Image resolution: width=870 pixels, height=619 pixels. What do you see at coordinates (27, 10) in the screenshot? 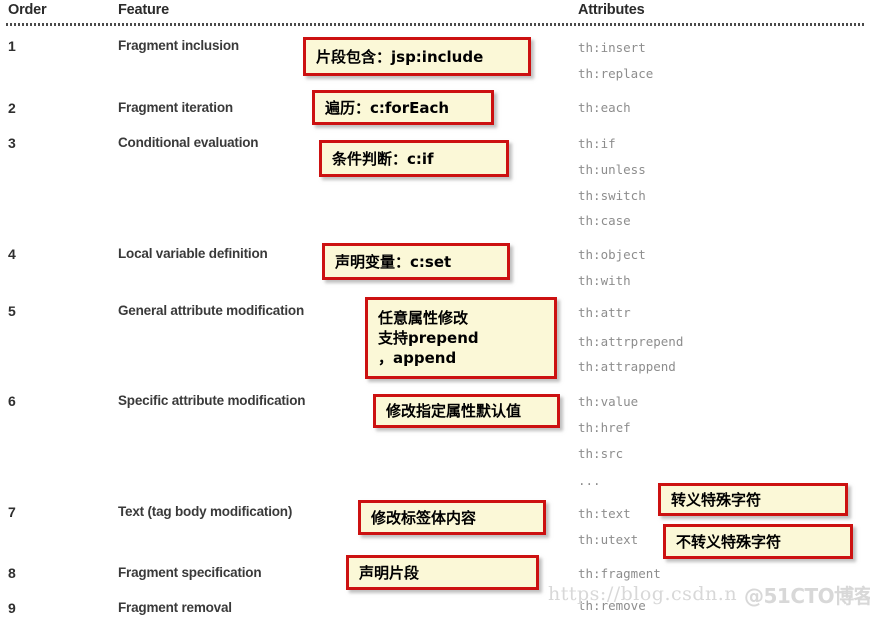
I see `column-header-order: Order` at bounding box center [27, 10].